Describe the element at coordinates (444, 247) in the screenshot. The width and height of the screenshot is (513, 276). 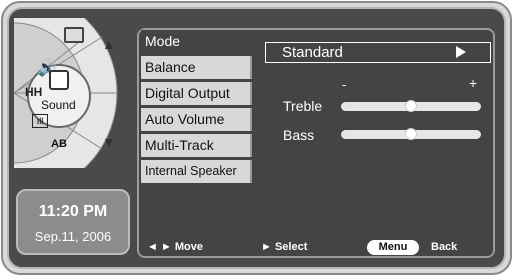
I see `nav-back: Back` at that location.